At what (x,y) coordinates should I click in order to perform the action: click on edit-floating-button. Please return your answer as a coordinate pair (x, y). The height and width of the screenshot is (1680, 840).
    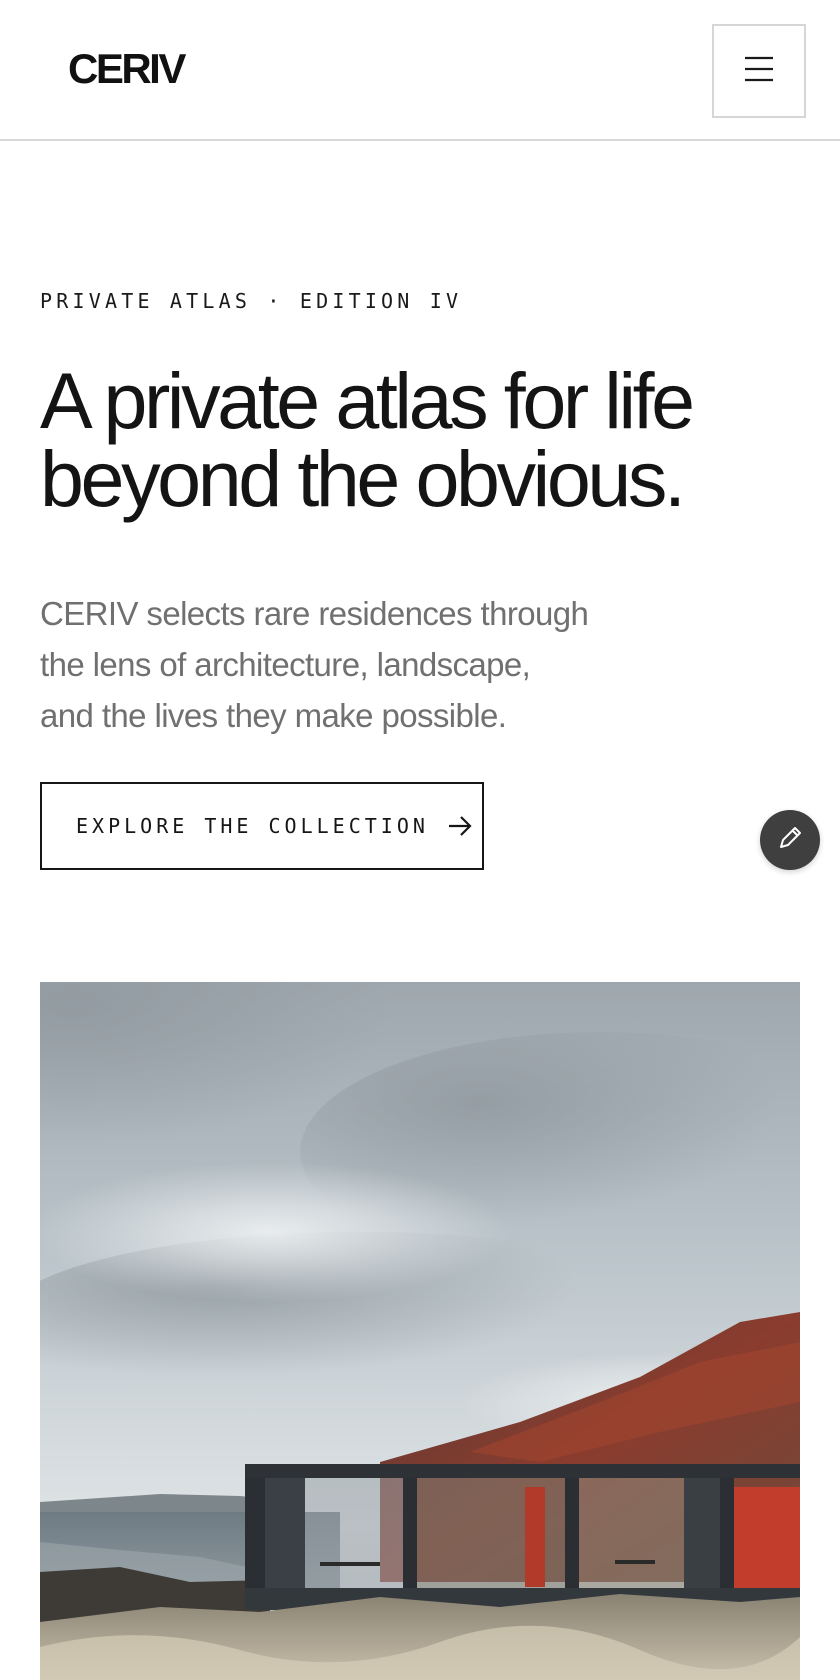
    Looking at the image, I should click on (790, 840).